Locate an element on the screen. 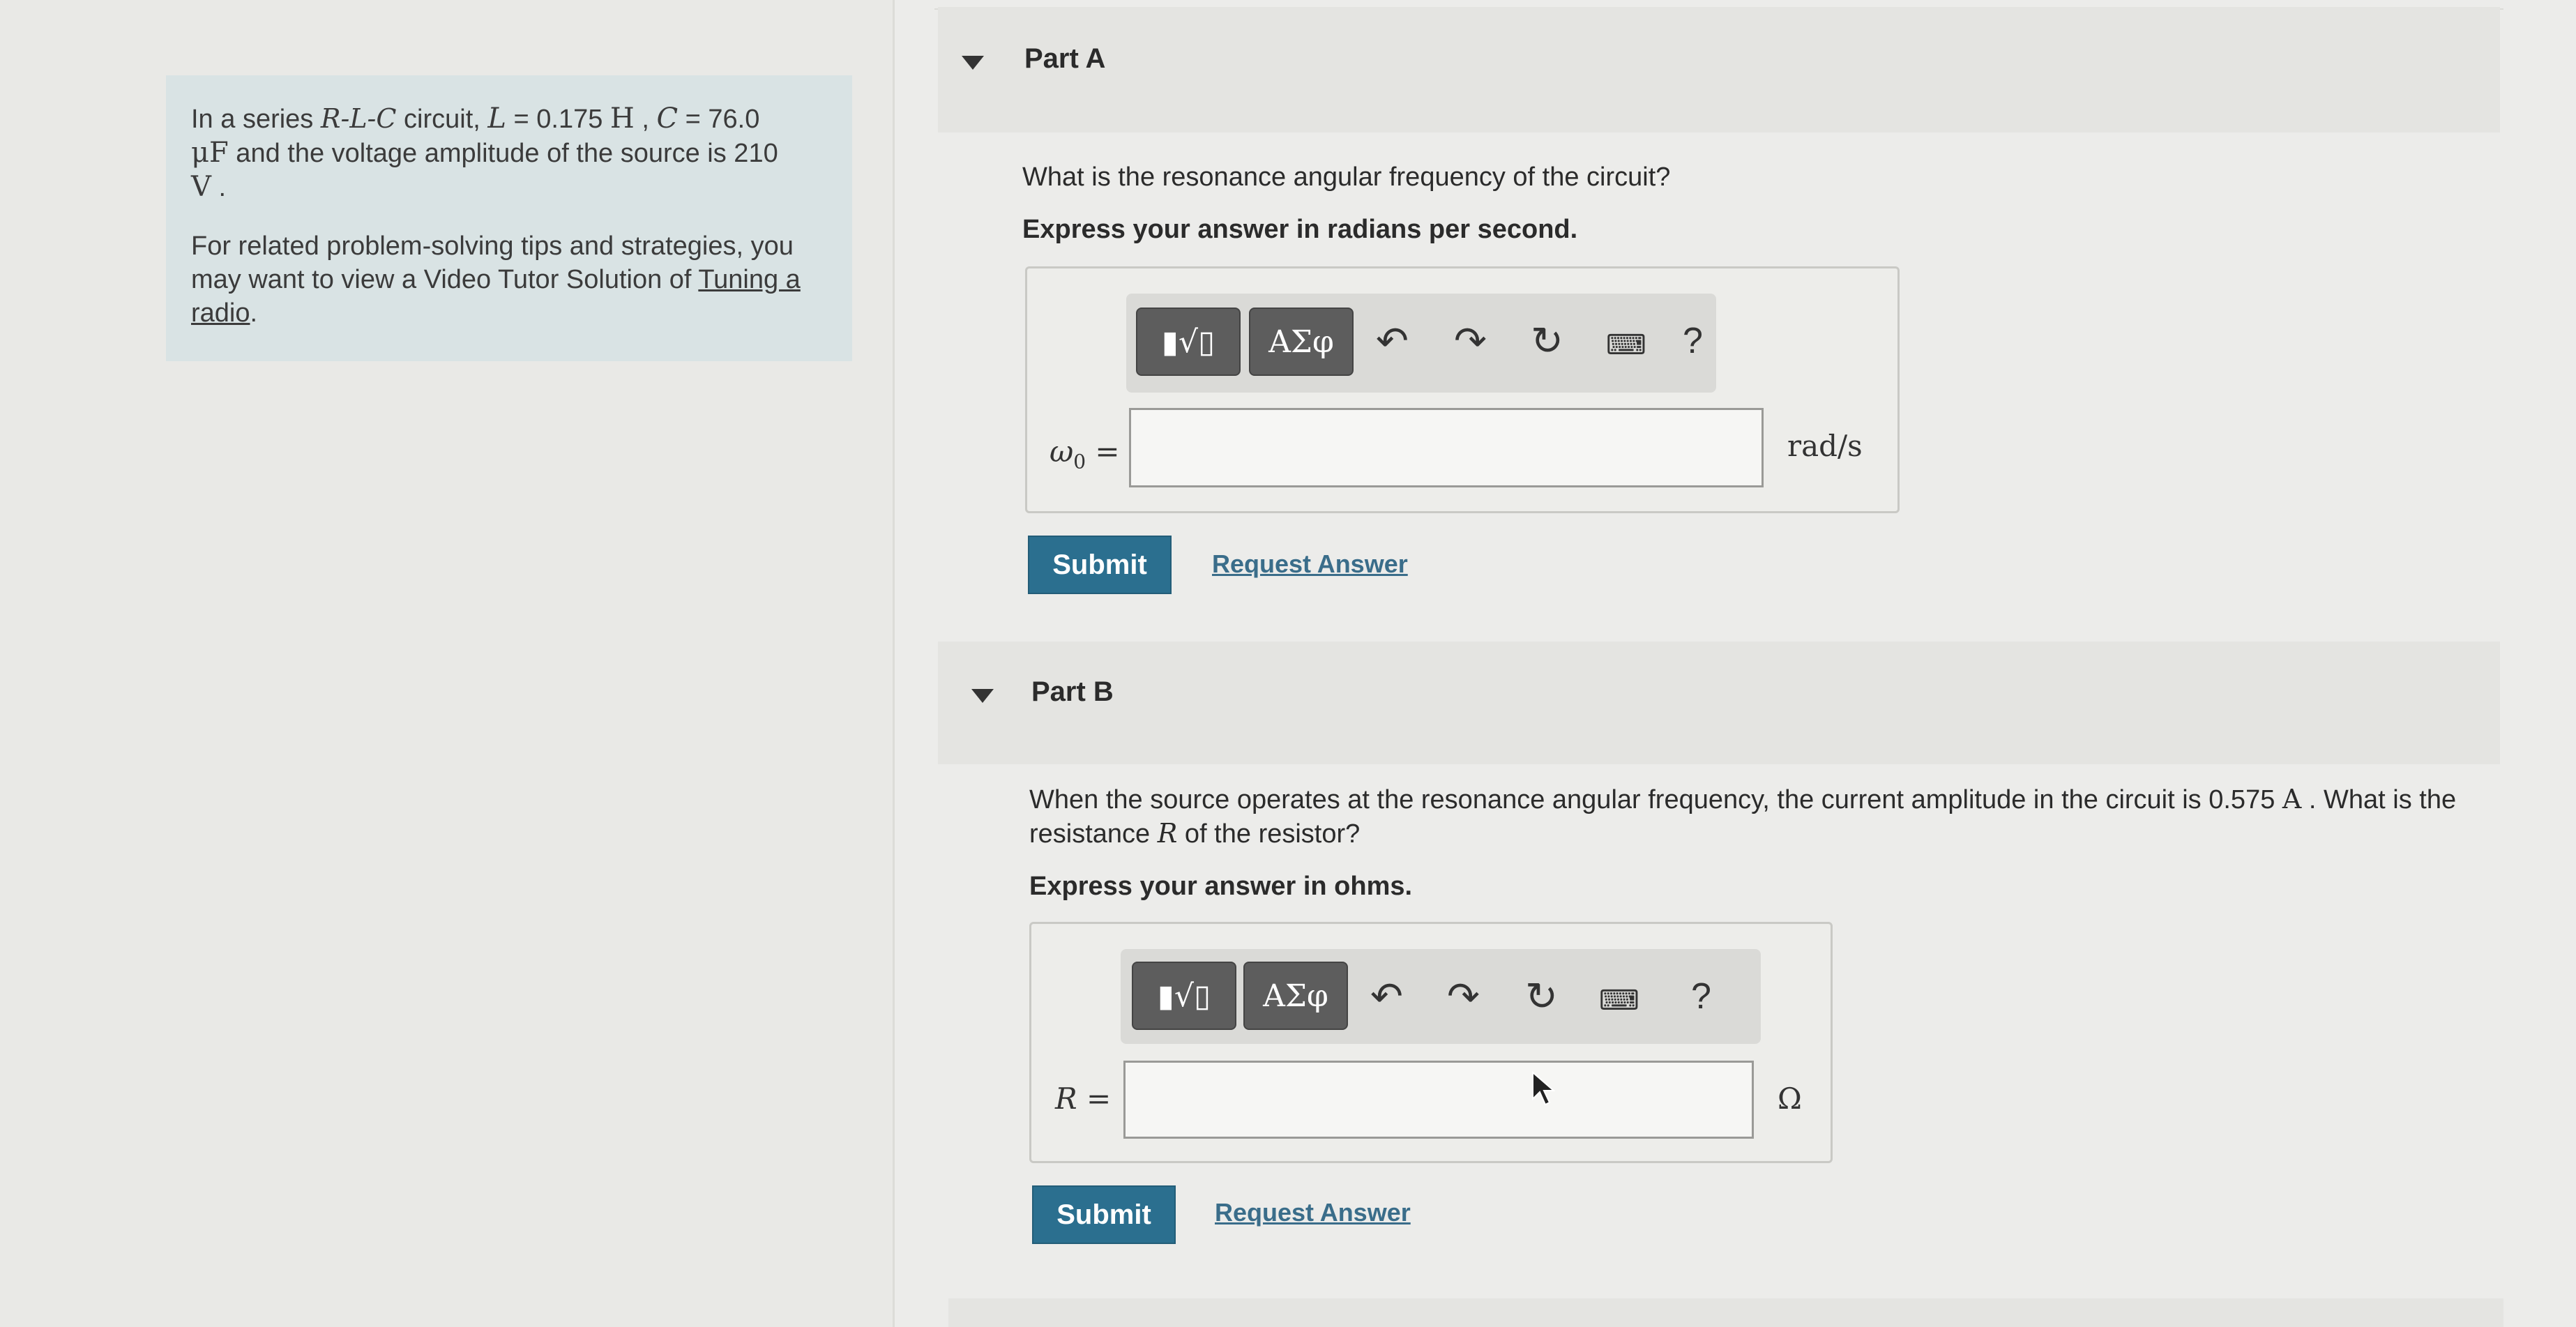  next-part-header is located at coordinates (1725, 1313).